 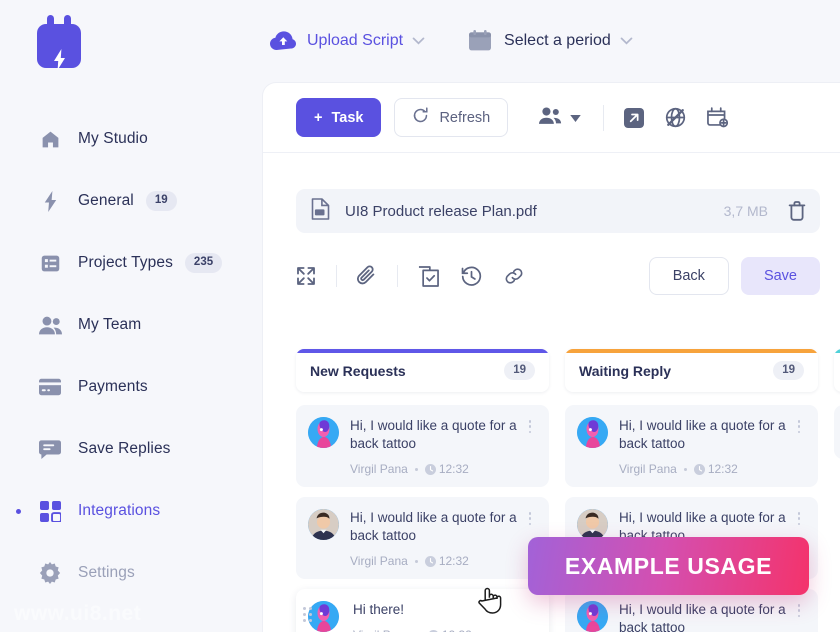 What do you see at coordinates (420, 117) in the screenshot?
I see `refresh-icon` at bounding box center [420, 117].